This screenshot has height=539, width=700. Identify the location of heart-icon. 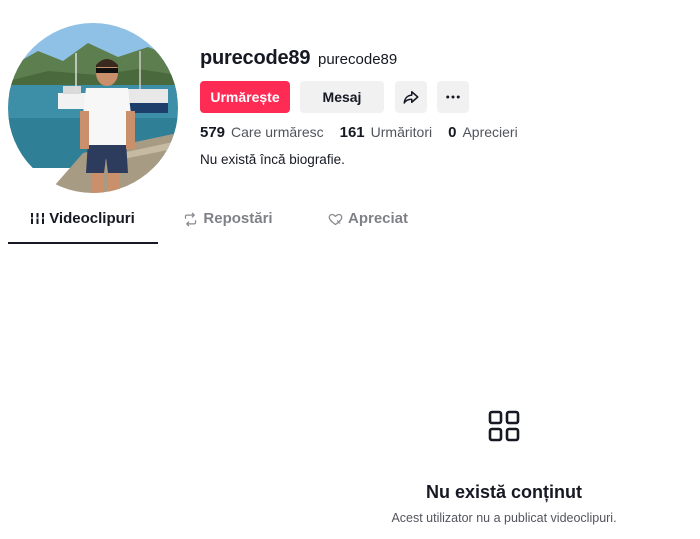
(335, 219).